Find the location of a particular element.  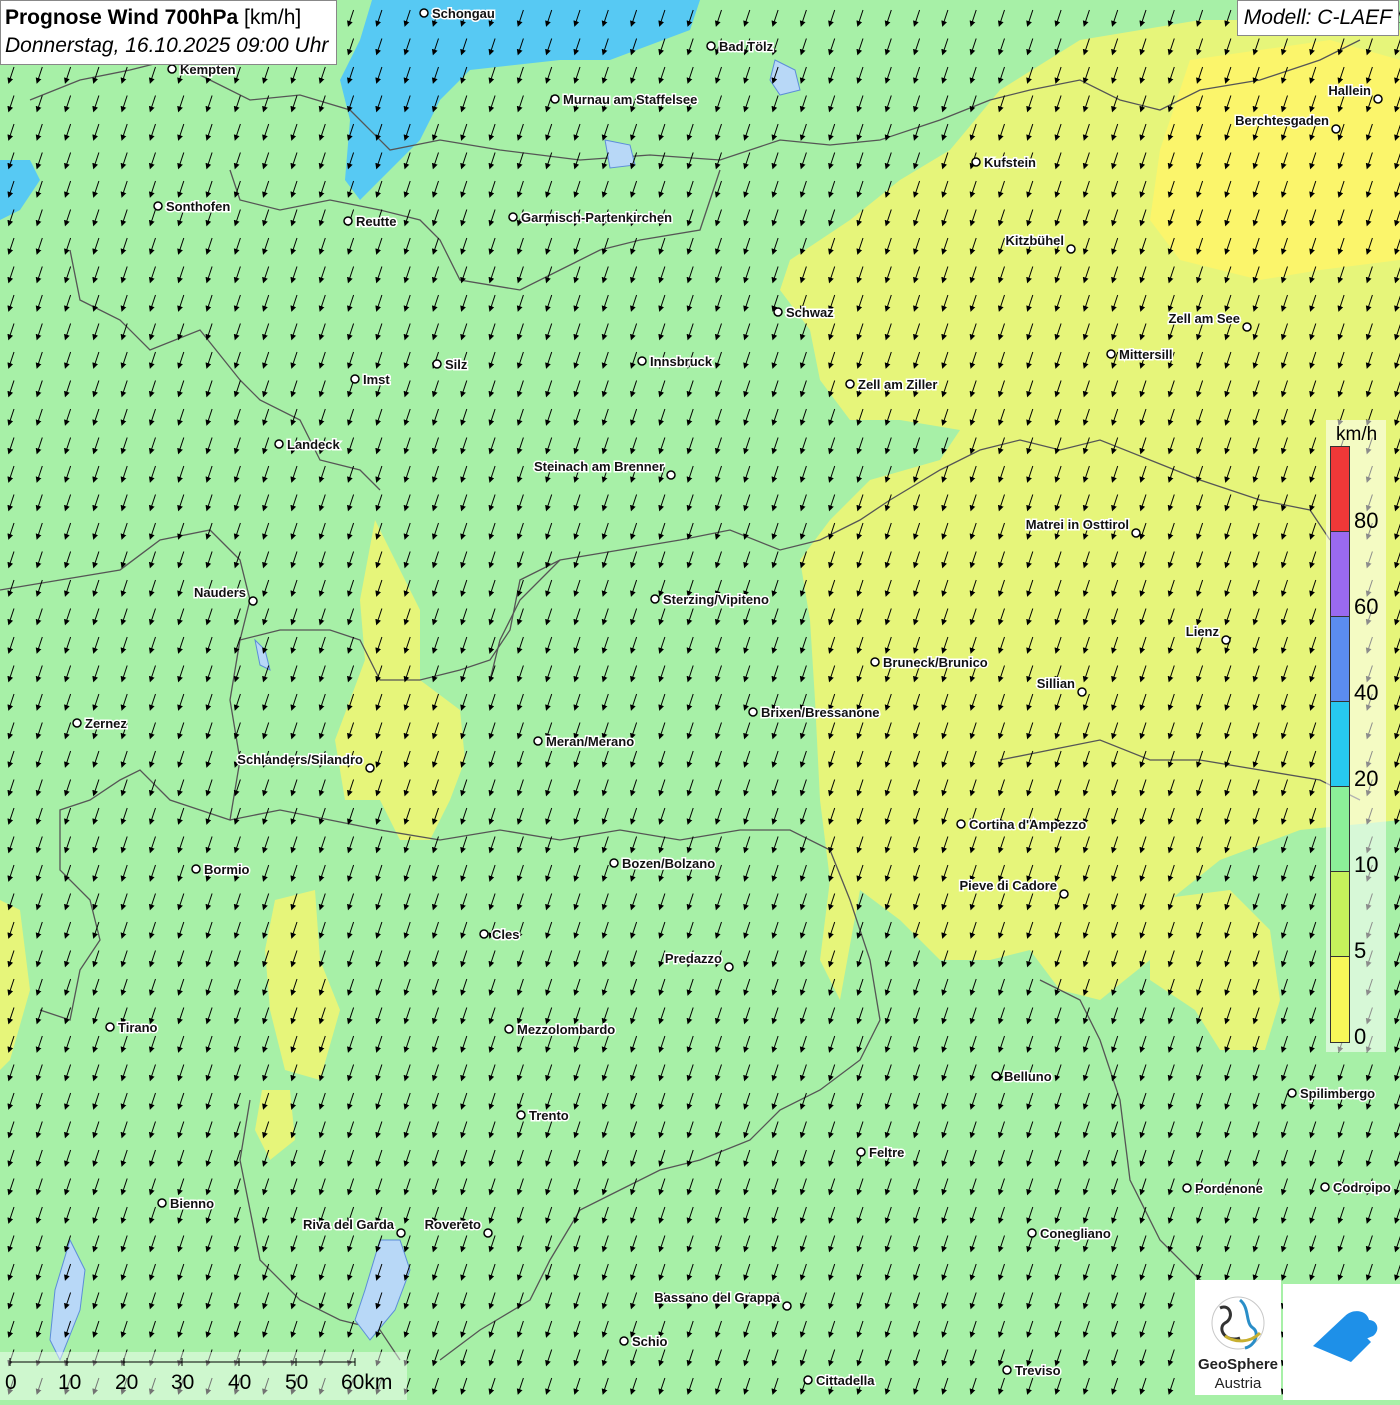

scale-label: 40 is located at coordinates (240, 1382).